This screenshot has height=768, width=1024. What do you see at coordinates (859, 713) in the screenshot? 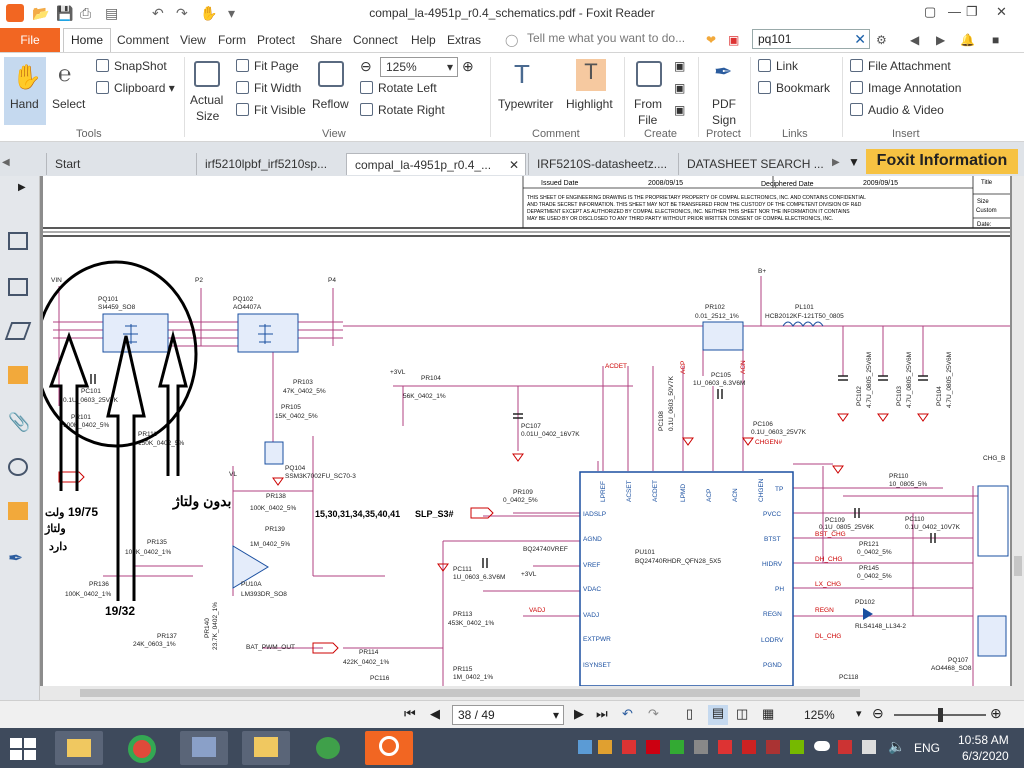
I see `zoom-dropdown-icon: ▾` at bounding box center [859, 713].